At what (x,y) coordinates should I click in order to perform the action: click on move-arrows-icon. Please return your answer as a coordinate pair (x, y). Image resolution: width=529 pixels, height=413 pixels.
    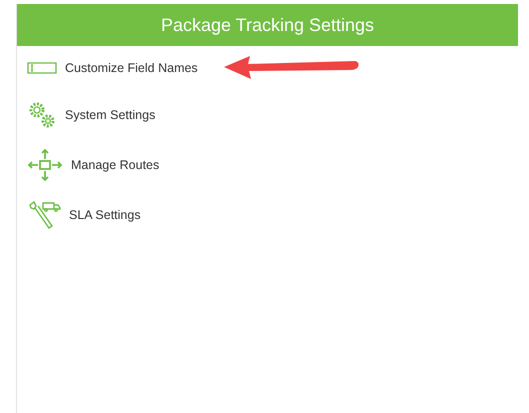
    Looking at the image, I should click on (45, 165).